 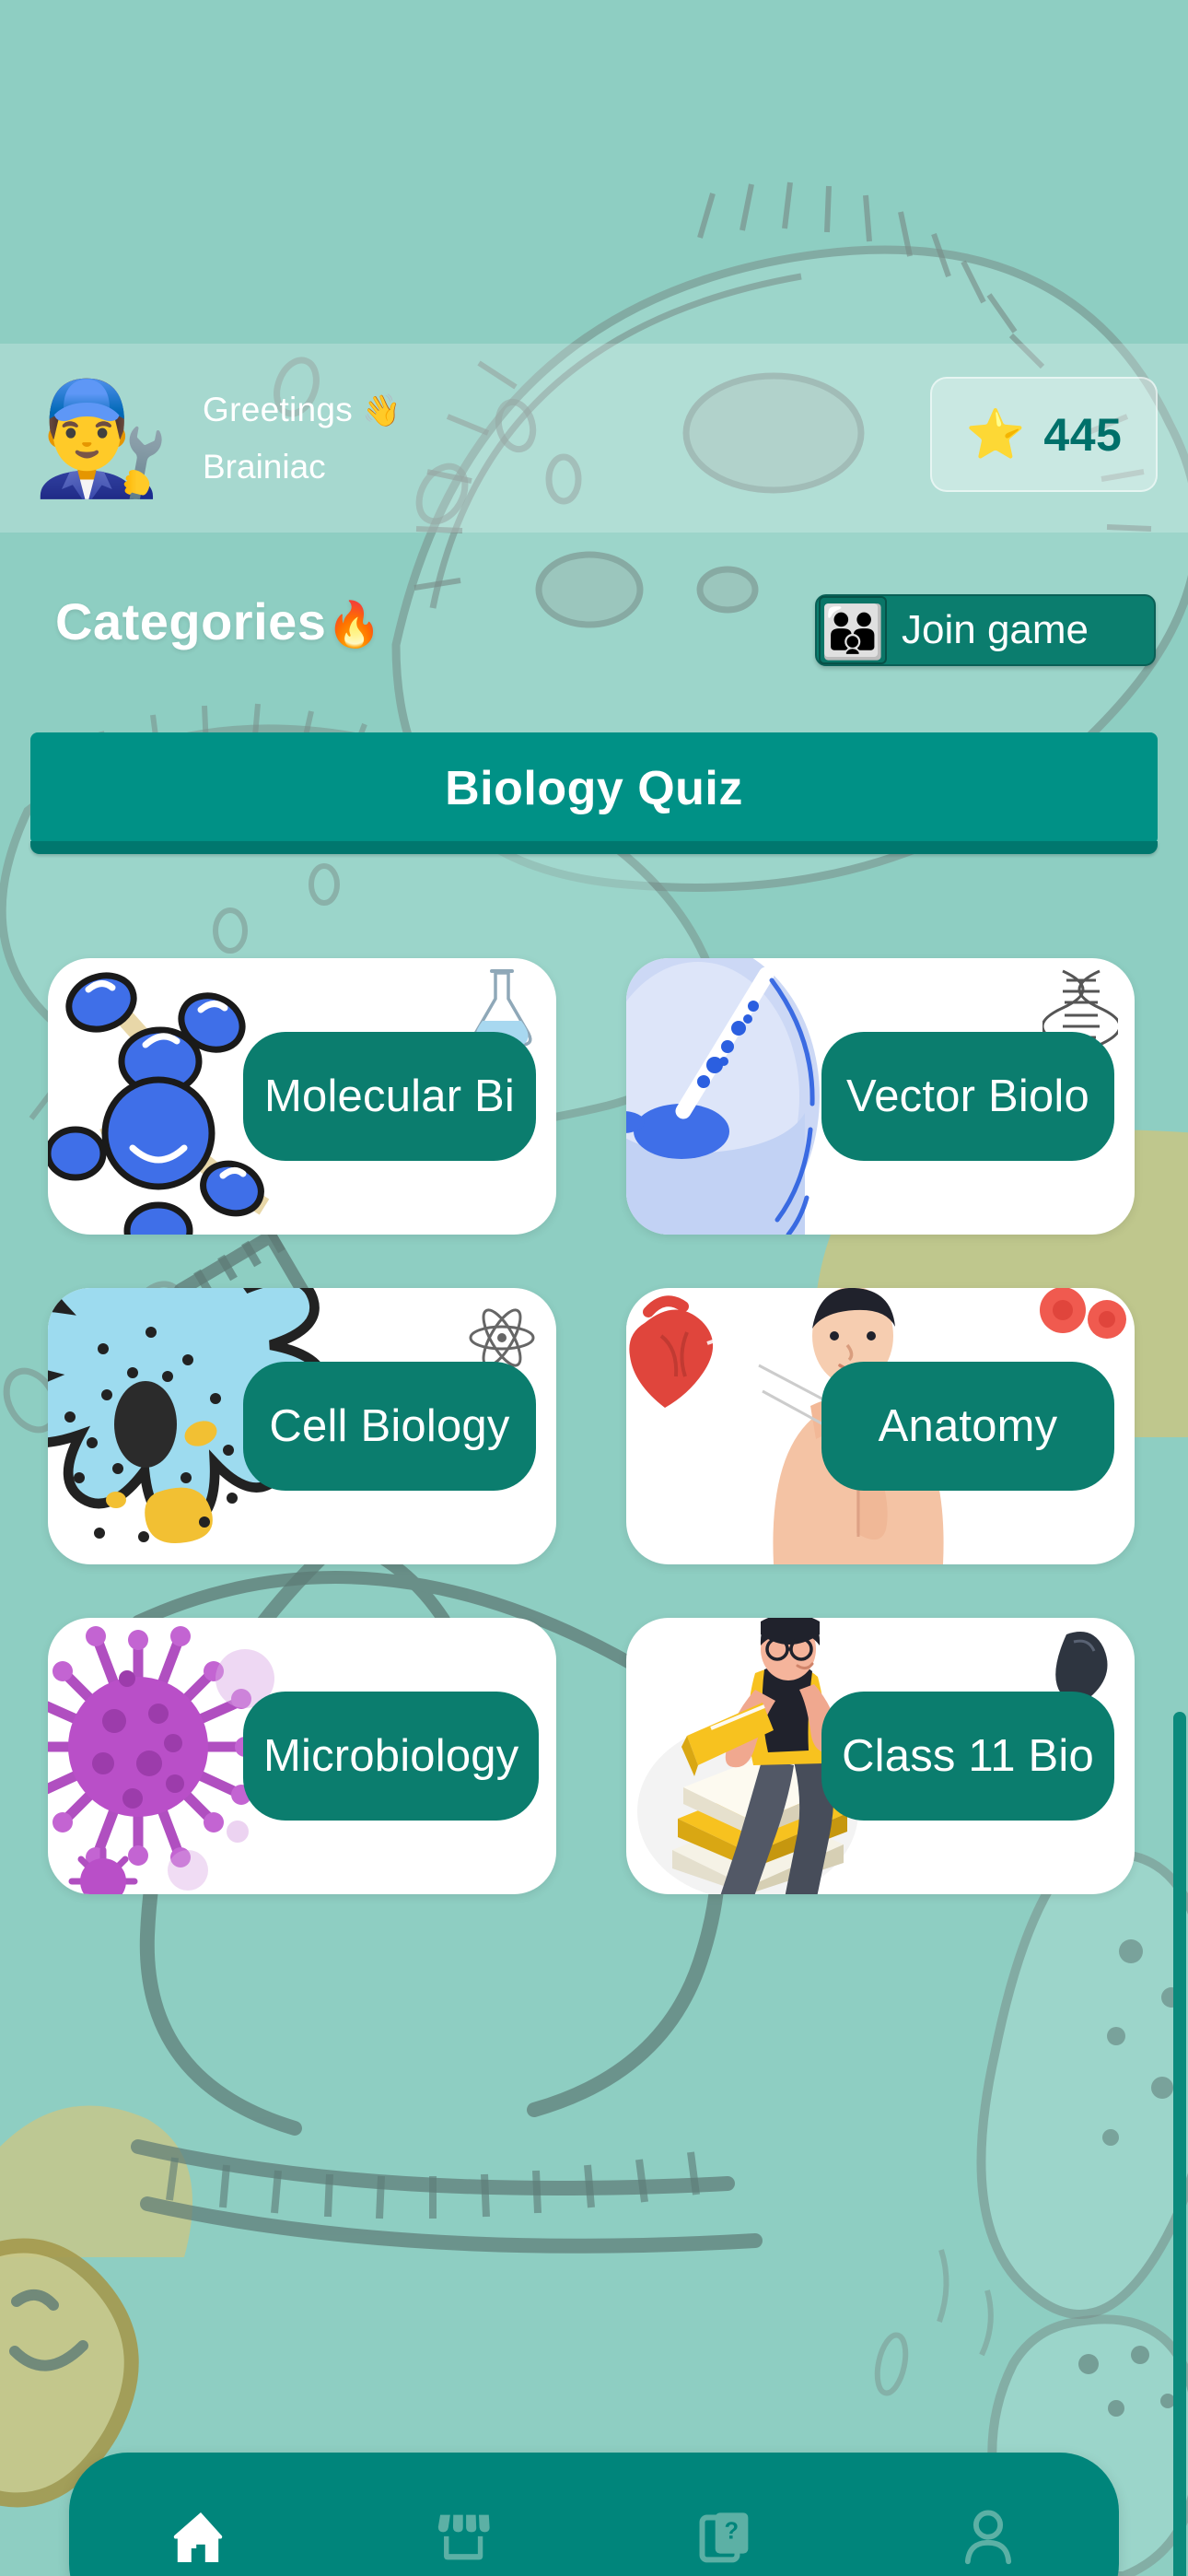 I want to click on category-card-molecular-biology: Molecular Bi, so click(x=302, y=1096).